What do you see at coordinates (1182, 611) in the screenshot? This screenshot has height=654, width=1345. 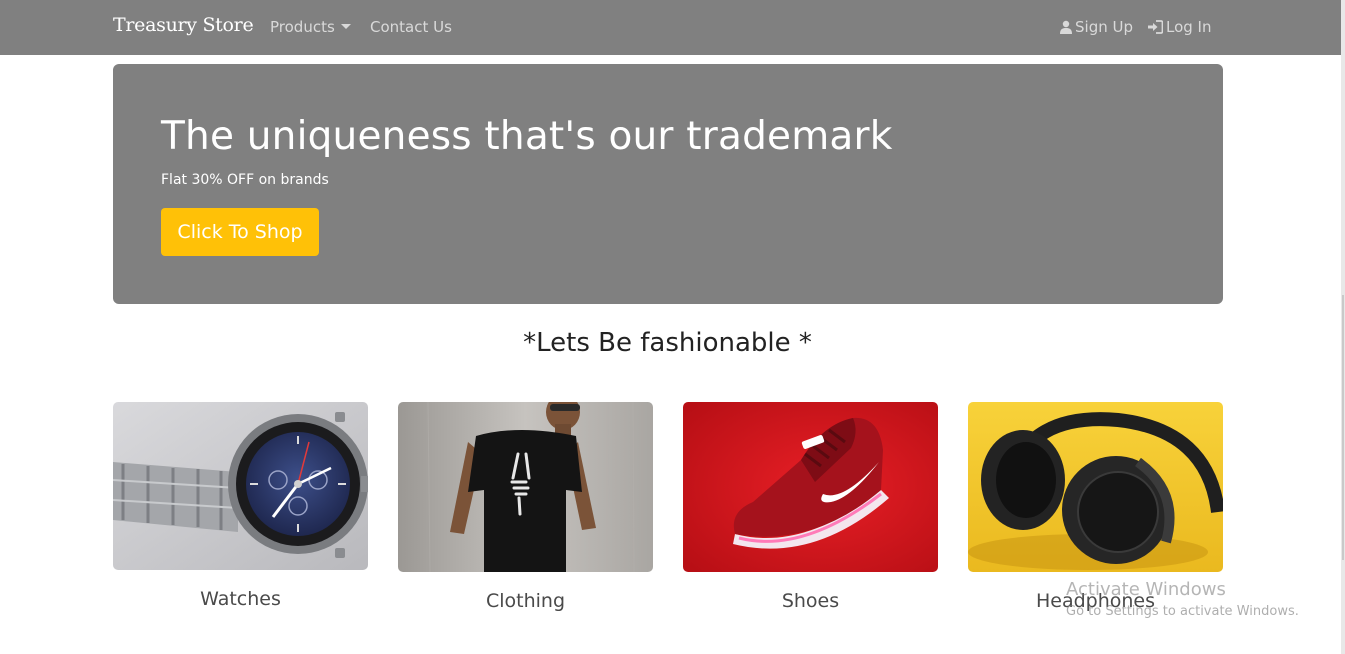 I see `activate-windows-watermark-subtitle: Go to Settings to activate Windows.` at bounding box center [1182, 611].